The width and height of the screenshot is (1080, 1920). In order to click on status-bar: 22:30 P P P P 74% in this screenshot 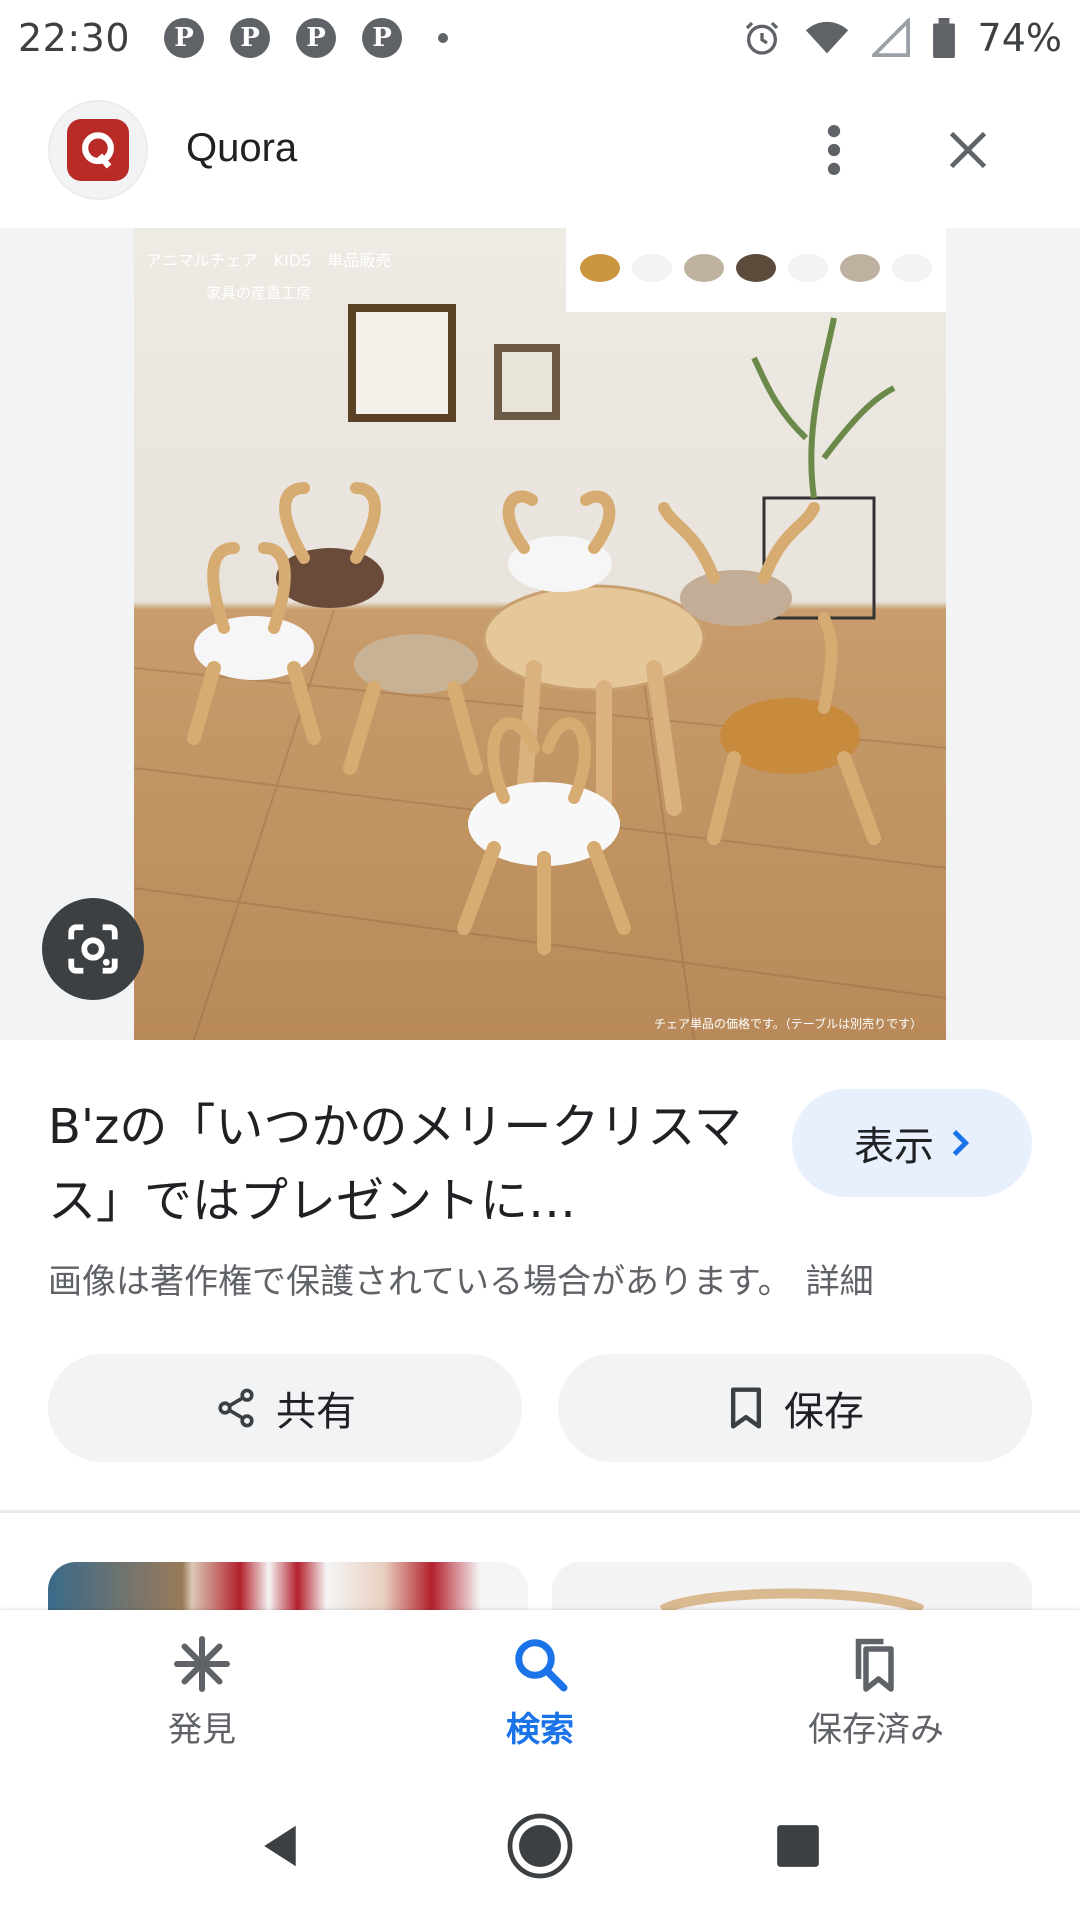, I will do `click(540, 38)`.